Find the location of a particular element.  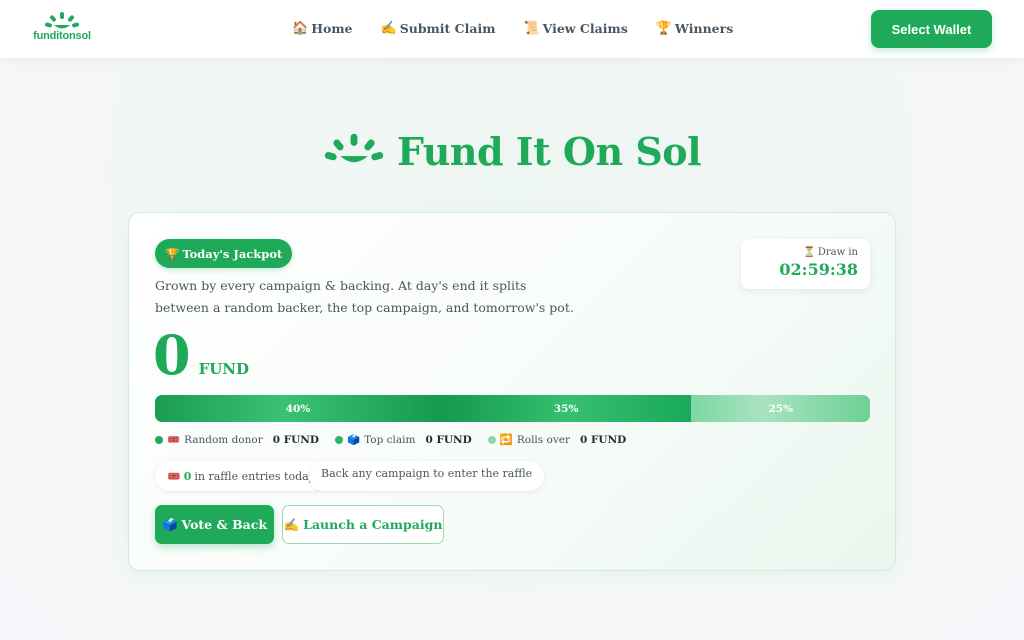

draw-timer-value: 02:59:38 is located at coordinates (818, 269).